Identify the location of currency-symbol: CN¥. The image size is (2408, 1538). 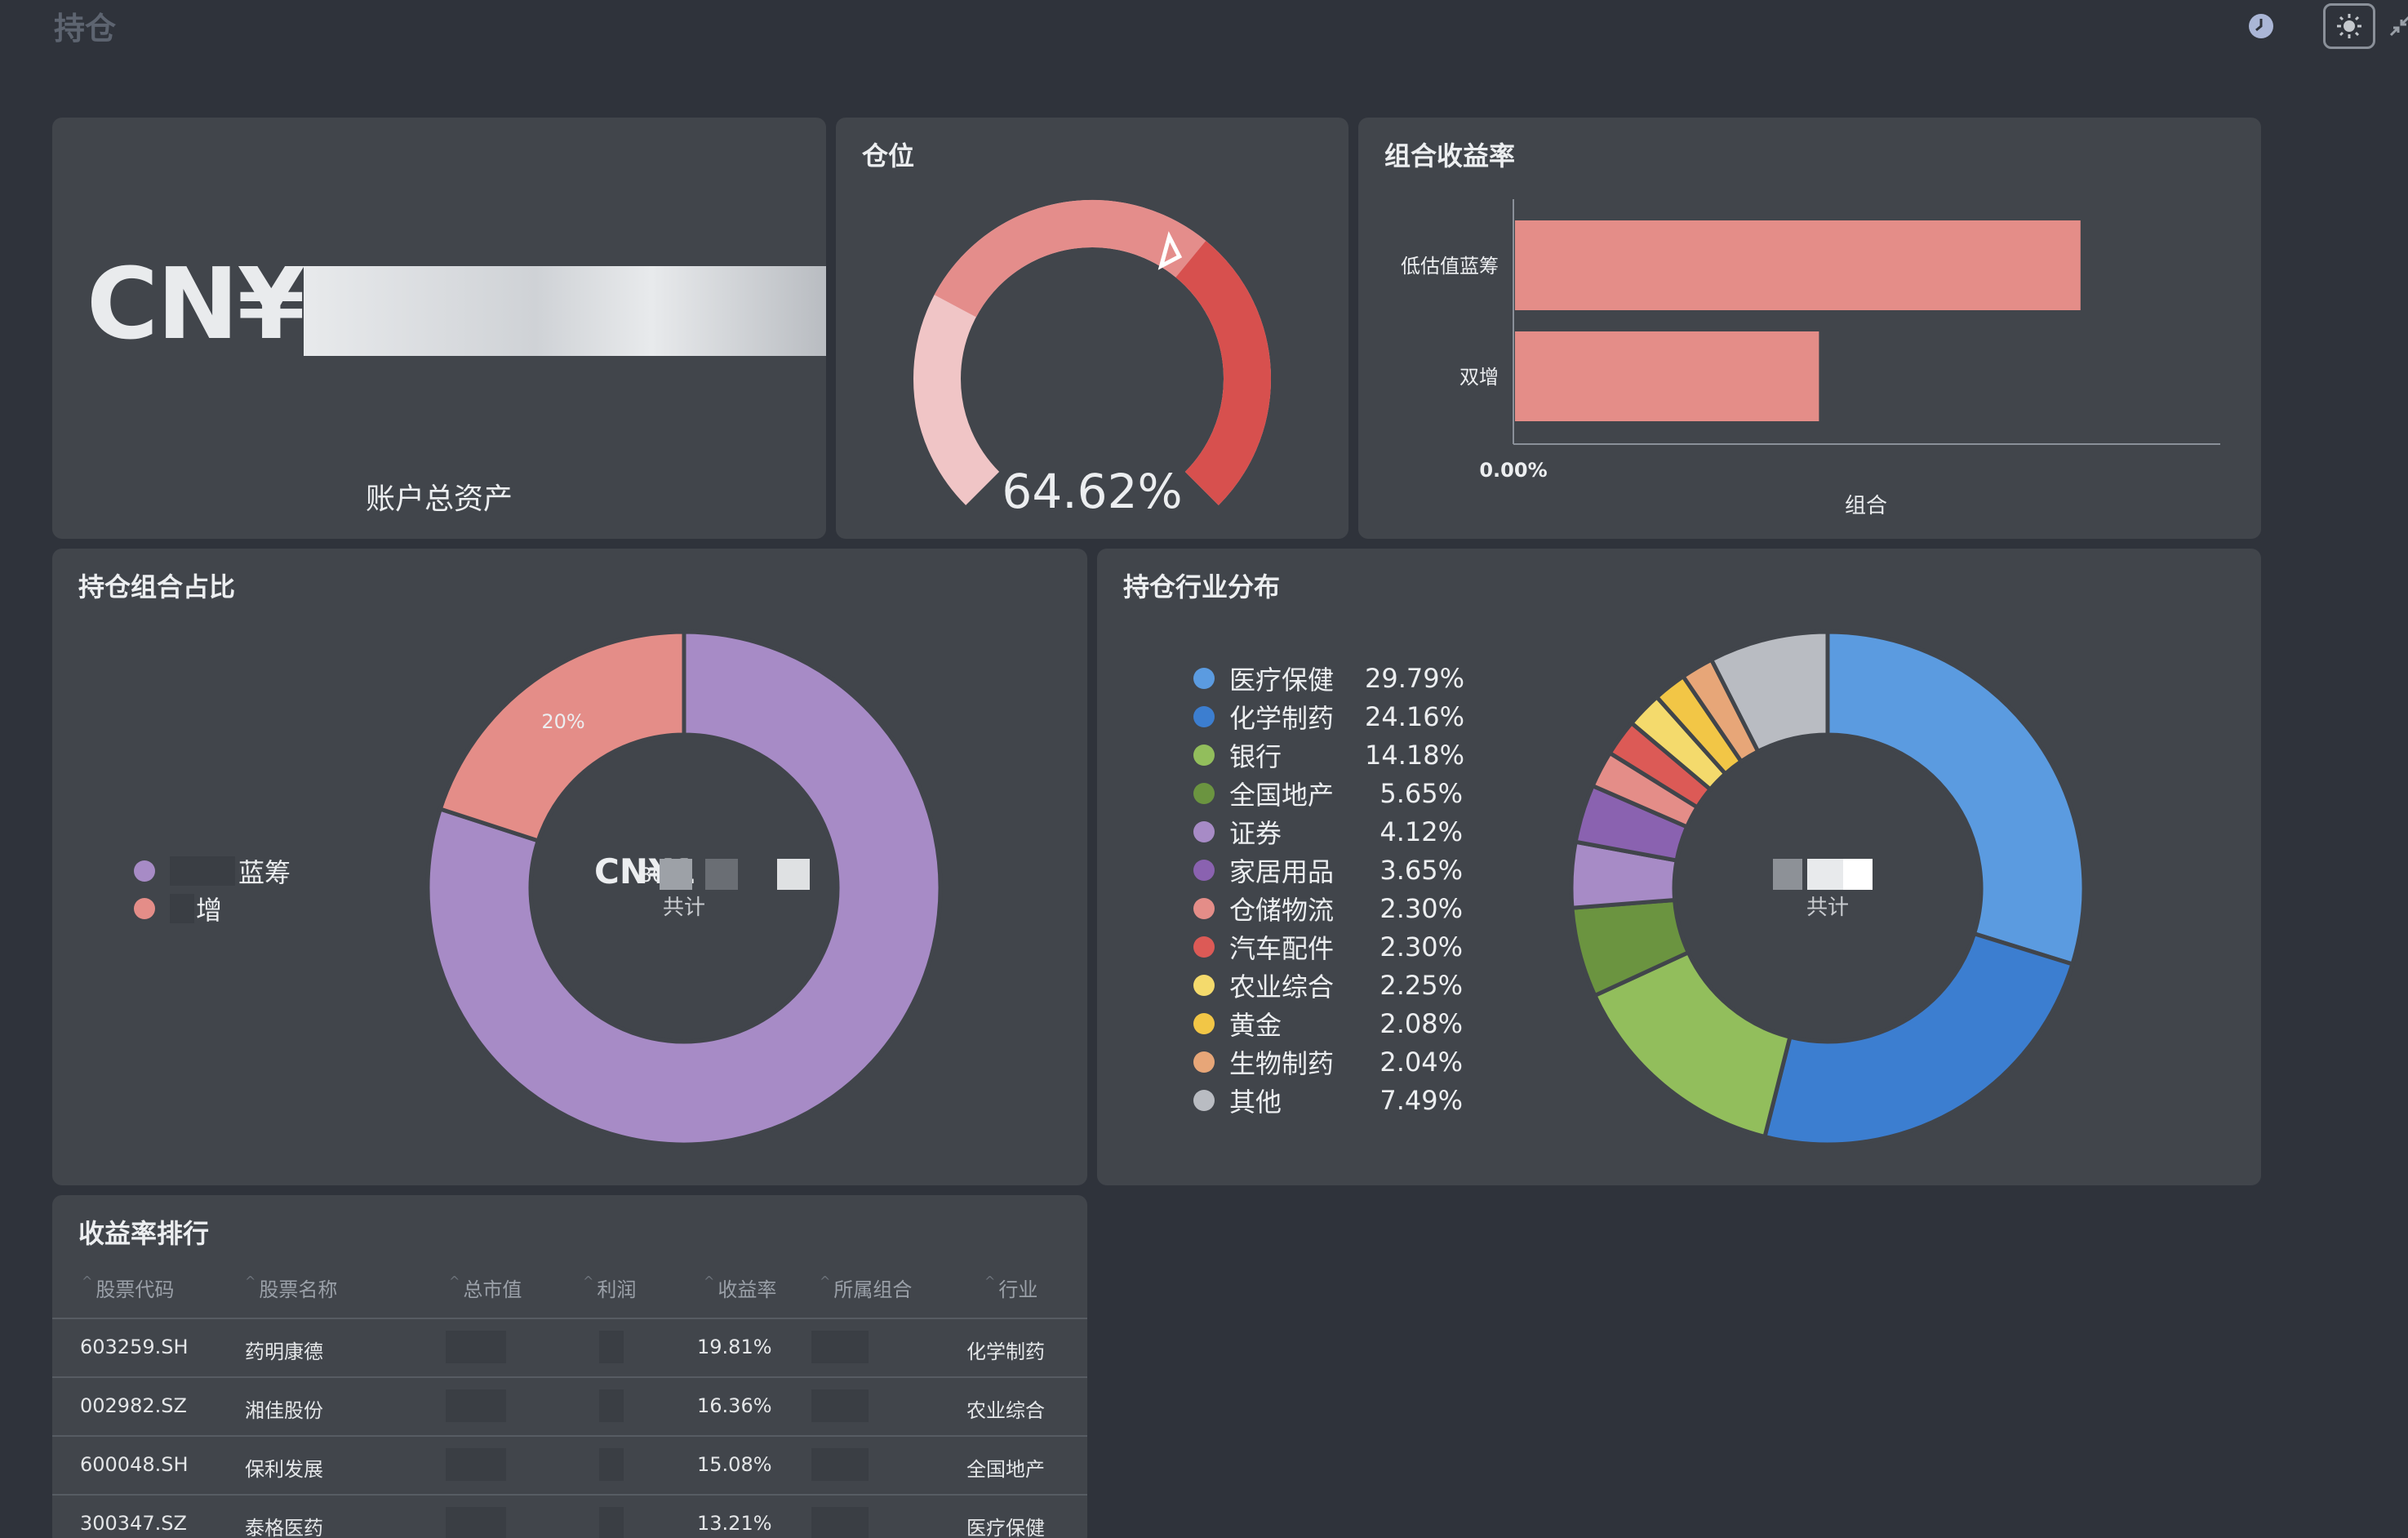
(196, 305).